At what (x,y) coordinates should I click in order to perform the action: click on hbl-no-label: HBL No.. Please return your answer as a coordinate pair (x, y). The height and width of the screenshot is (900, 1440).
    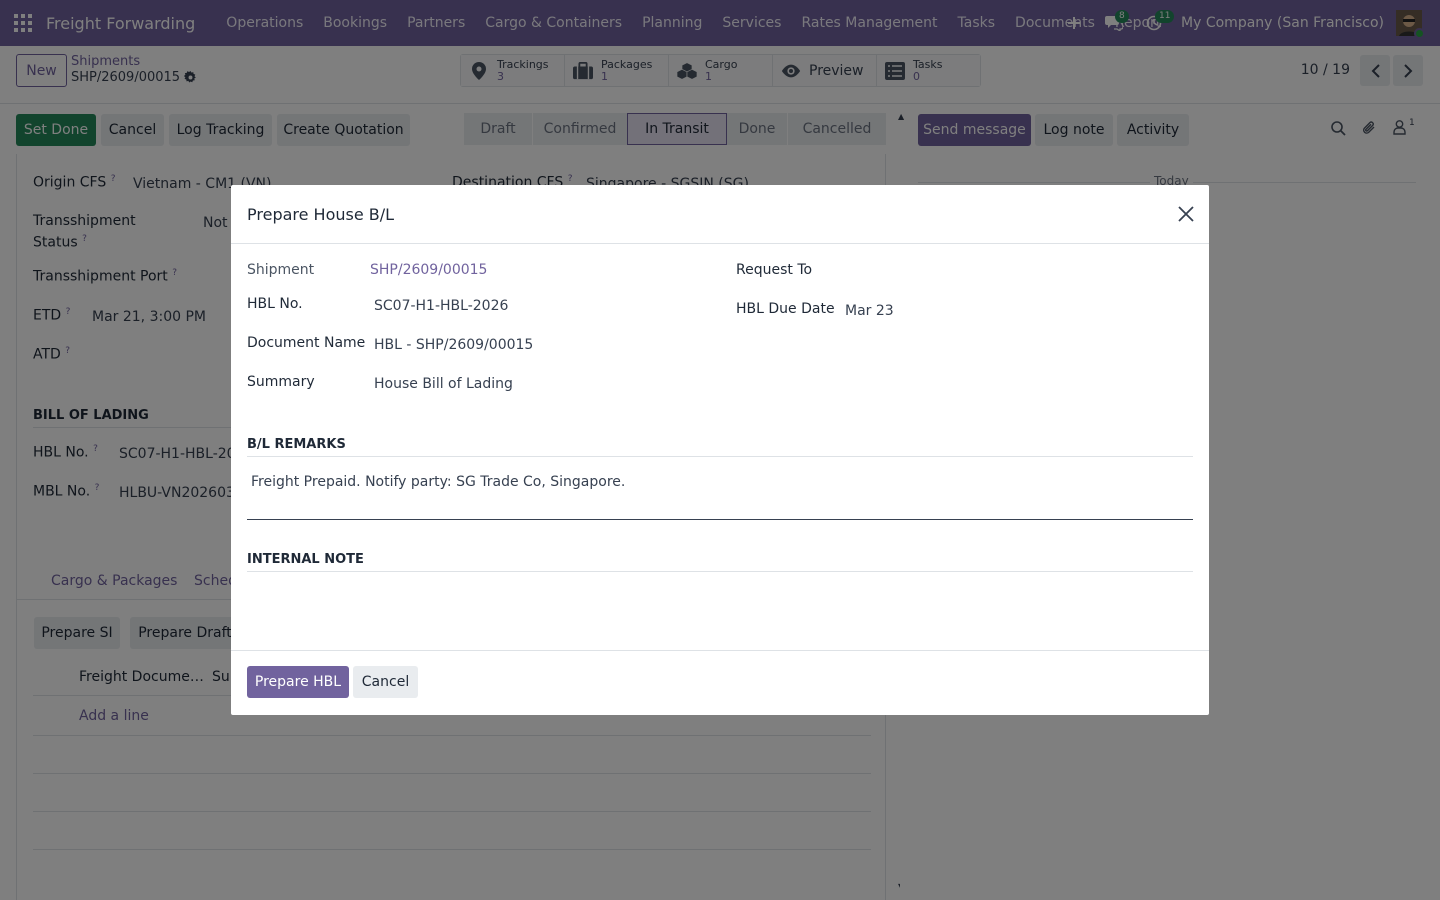
    Looking at the image, I should click on (275, 304).